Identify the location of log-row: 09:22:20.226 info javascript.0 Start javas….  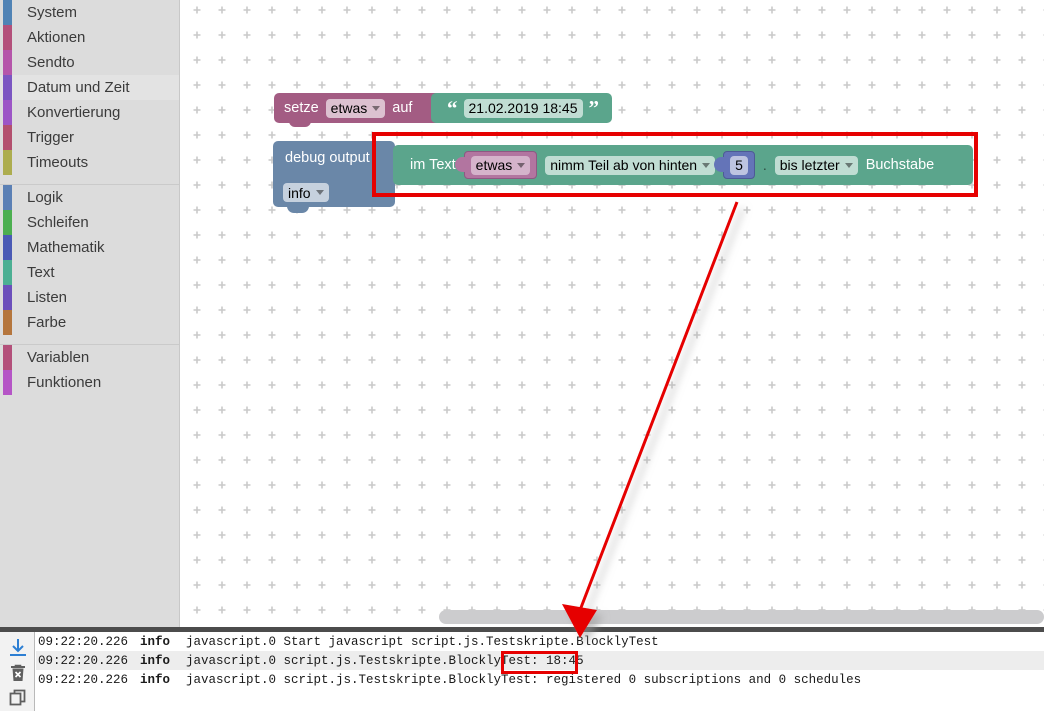
(540, 641).